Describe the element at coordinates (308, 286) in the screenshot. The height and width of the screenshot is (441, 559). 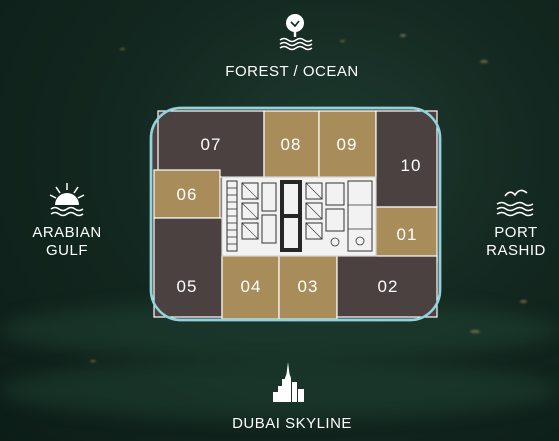
I see `unit-label-03: 03` at that location.